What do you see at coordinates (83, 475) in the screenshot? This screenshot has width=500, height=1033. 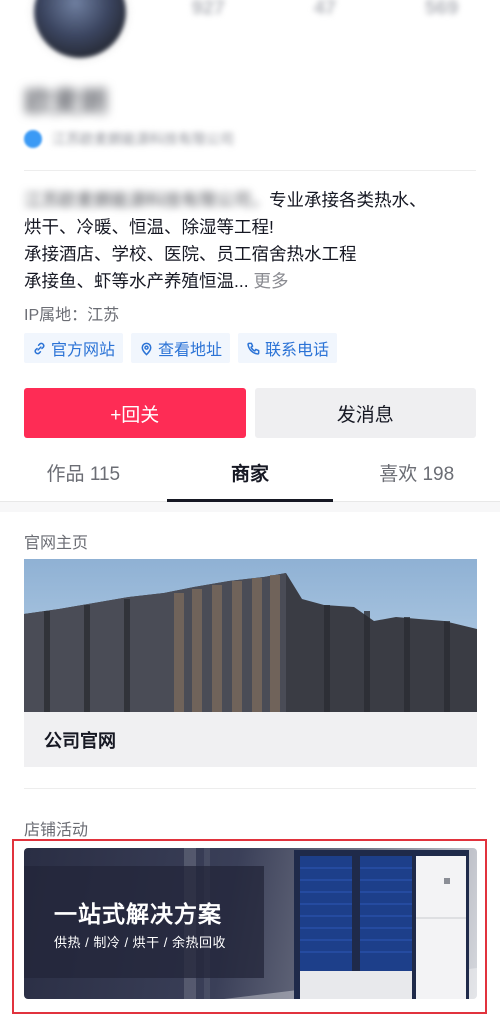 I see `tab-works: 作品 115` at bounding box center [83, 475].